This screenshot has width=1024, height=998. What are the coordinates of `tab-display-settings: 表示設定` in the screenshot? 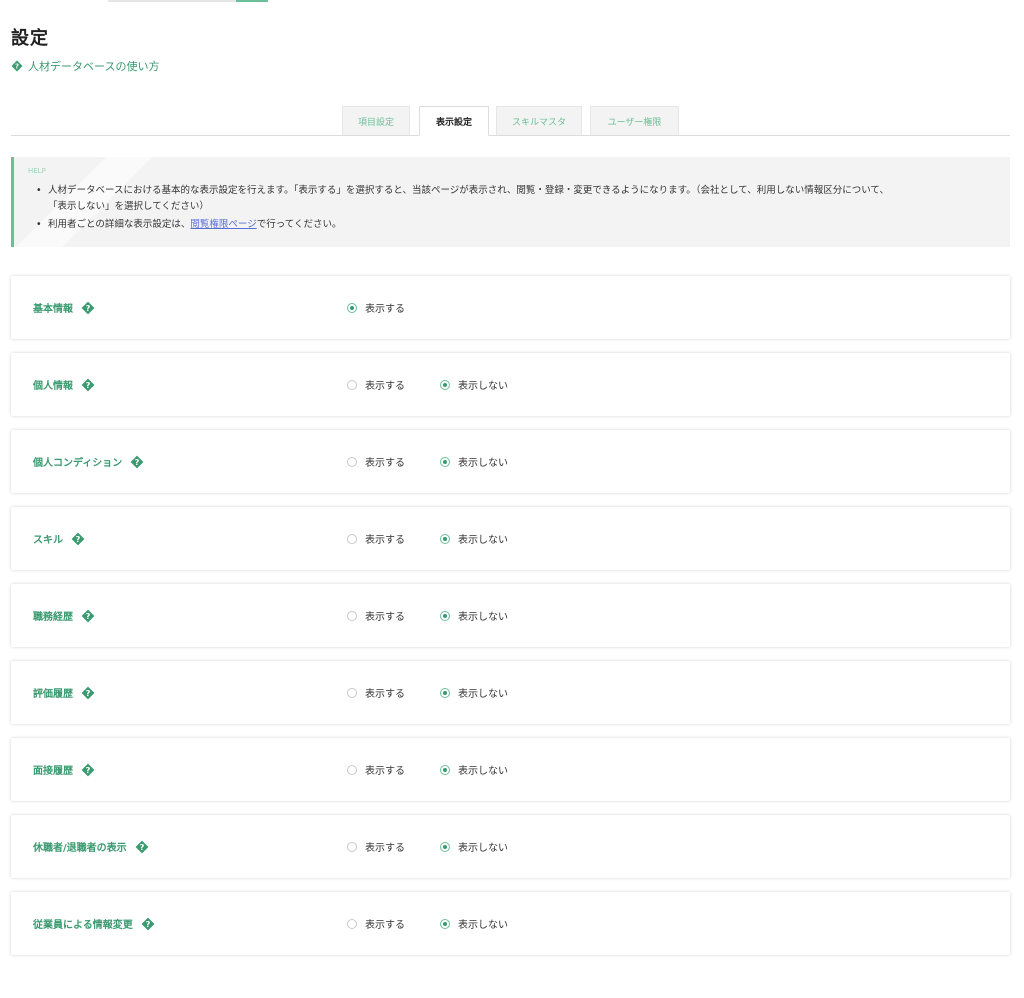 It's located at (454, 121).